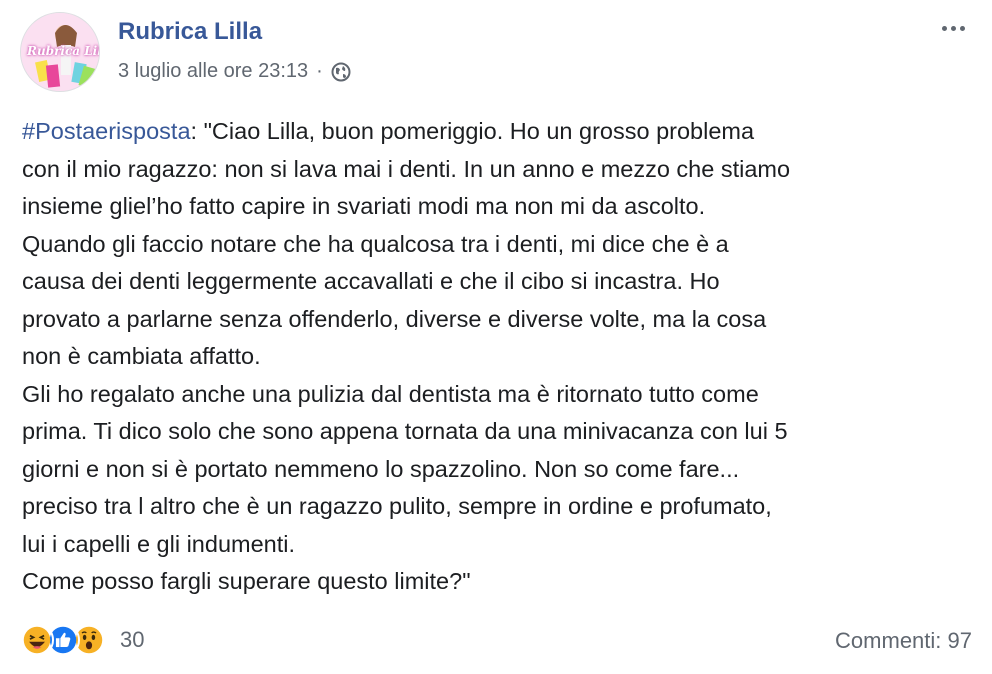 The width and height of the screenshot is (992, 674). I want to click on reactions-summary: 30, so click(82, 640).